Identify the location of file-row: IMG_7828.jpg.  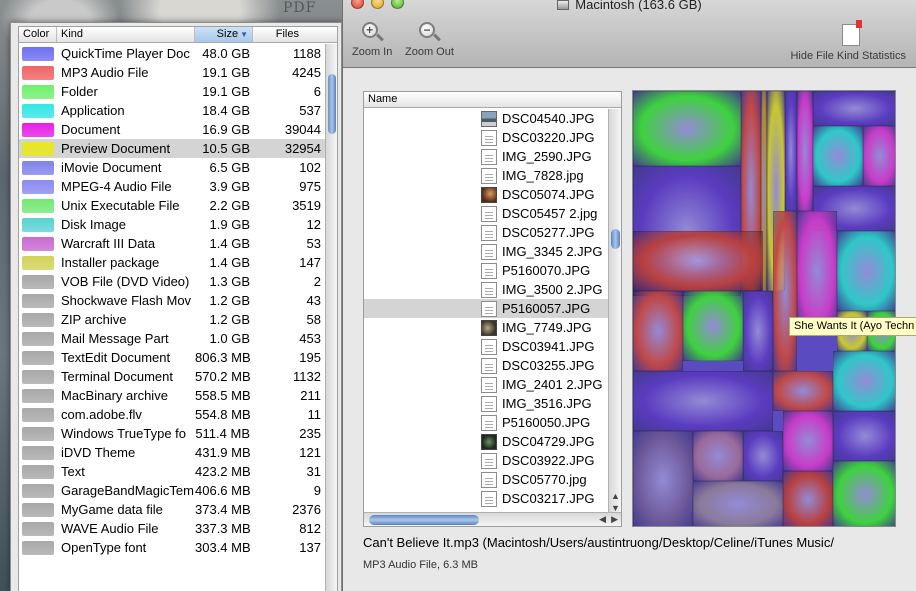
(487, 175).